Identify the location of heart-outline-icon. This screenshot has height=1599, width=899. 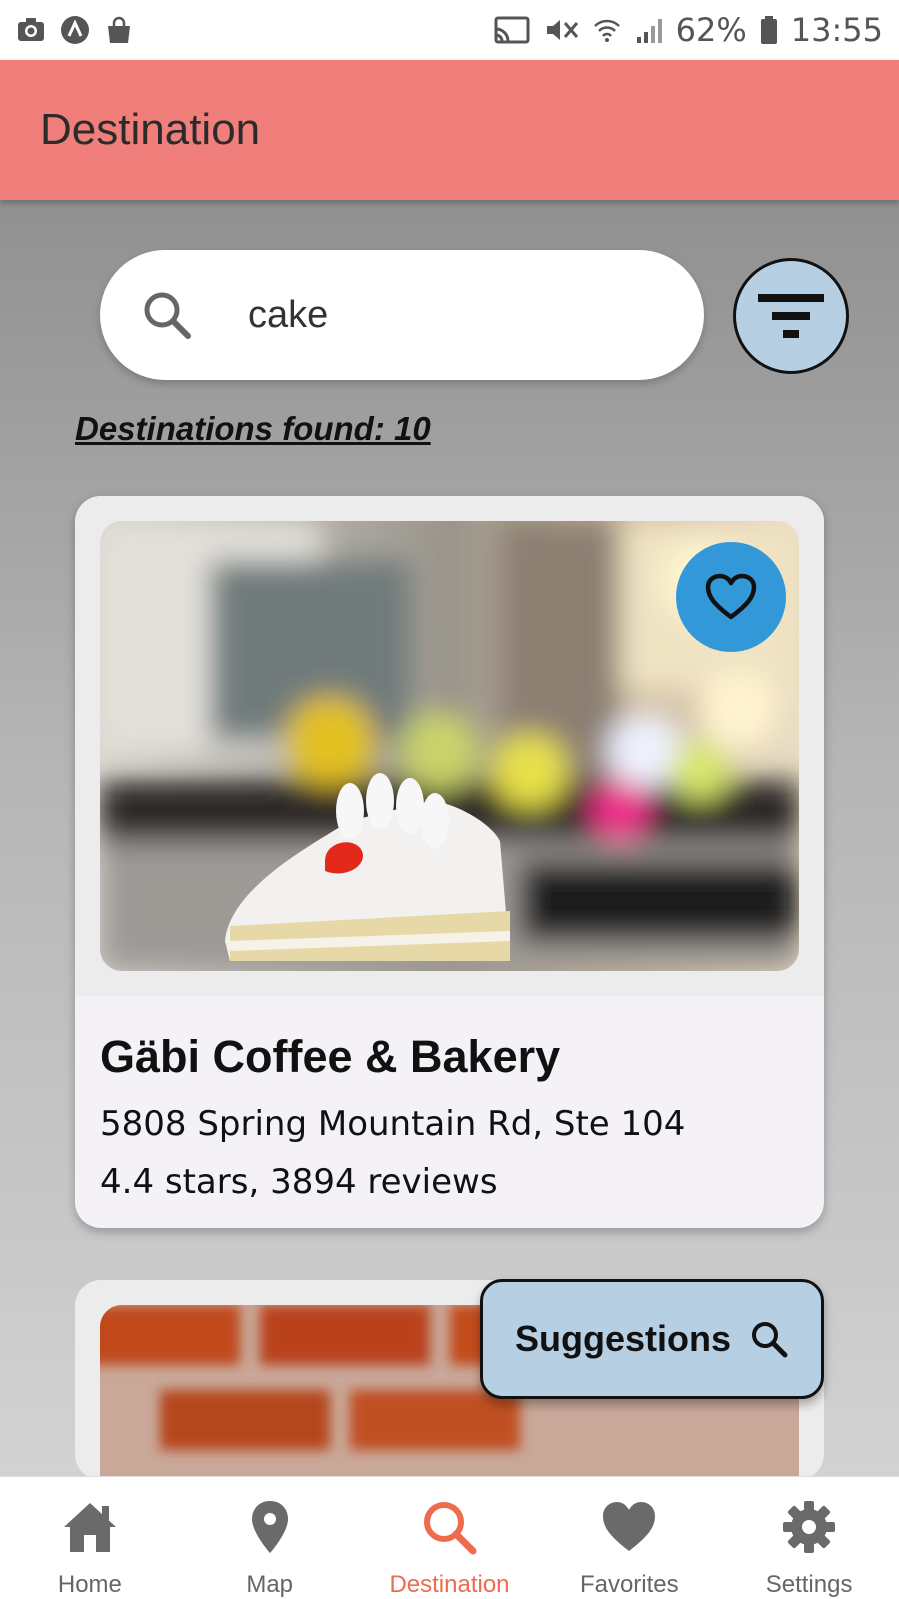
(731, 596).